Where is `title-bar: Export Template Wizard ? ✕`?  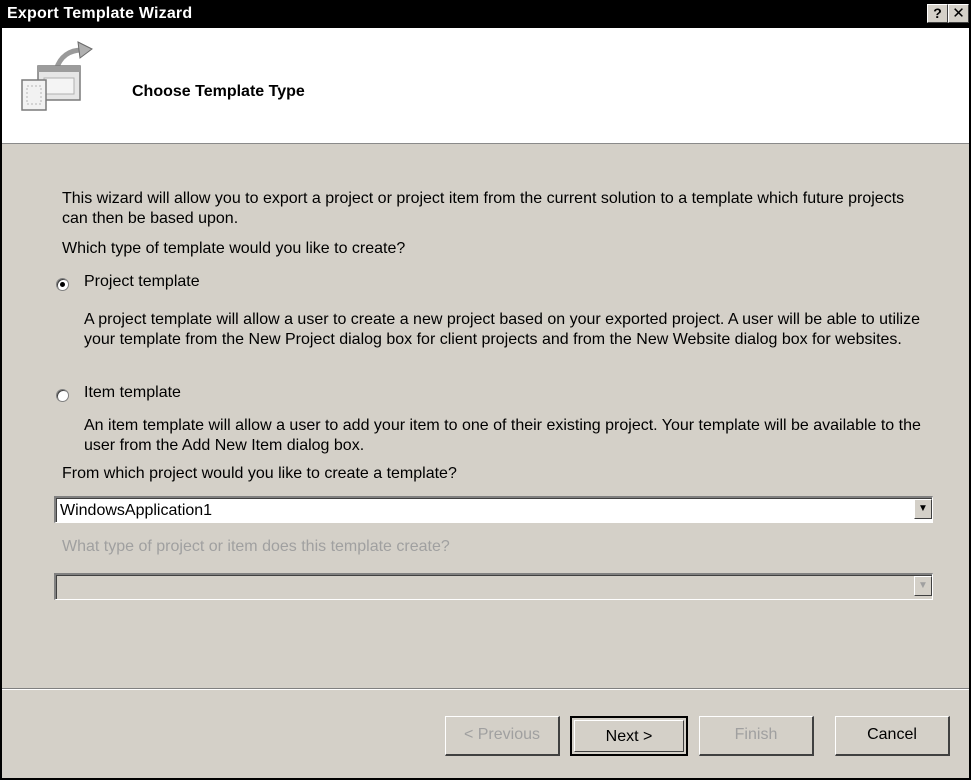 title-bar: Export Template Wizard ? ✕ is located at coordinates (485, 14).